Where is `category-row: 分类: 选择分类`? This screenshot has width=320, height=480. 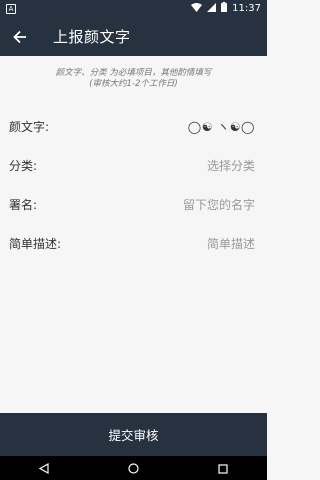
category-row: 分类: 选择分类 is located at coordinates (133, 165).